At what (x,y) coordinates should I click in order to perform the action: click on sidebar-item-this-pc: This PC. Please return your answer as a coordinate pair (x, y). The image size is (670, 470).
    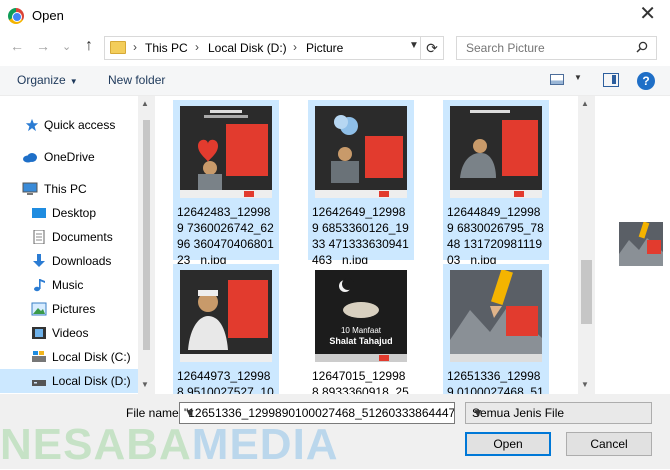
    Looking at the image, I should click on (70, 189).